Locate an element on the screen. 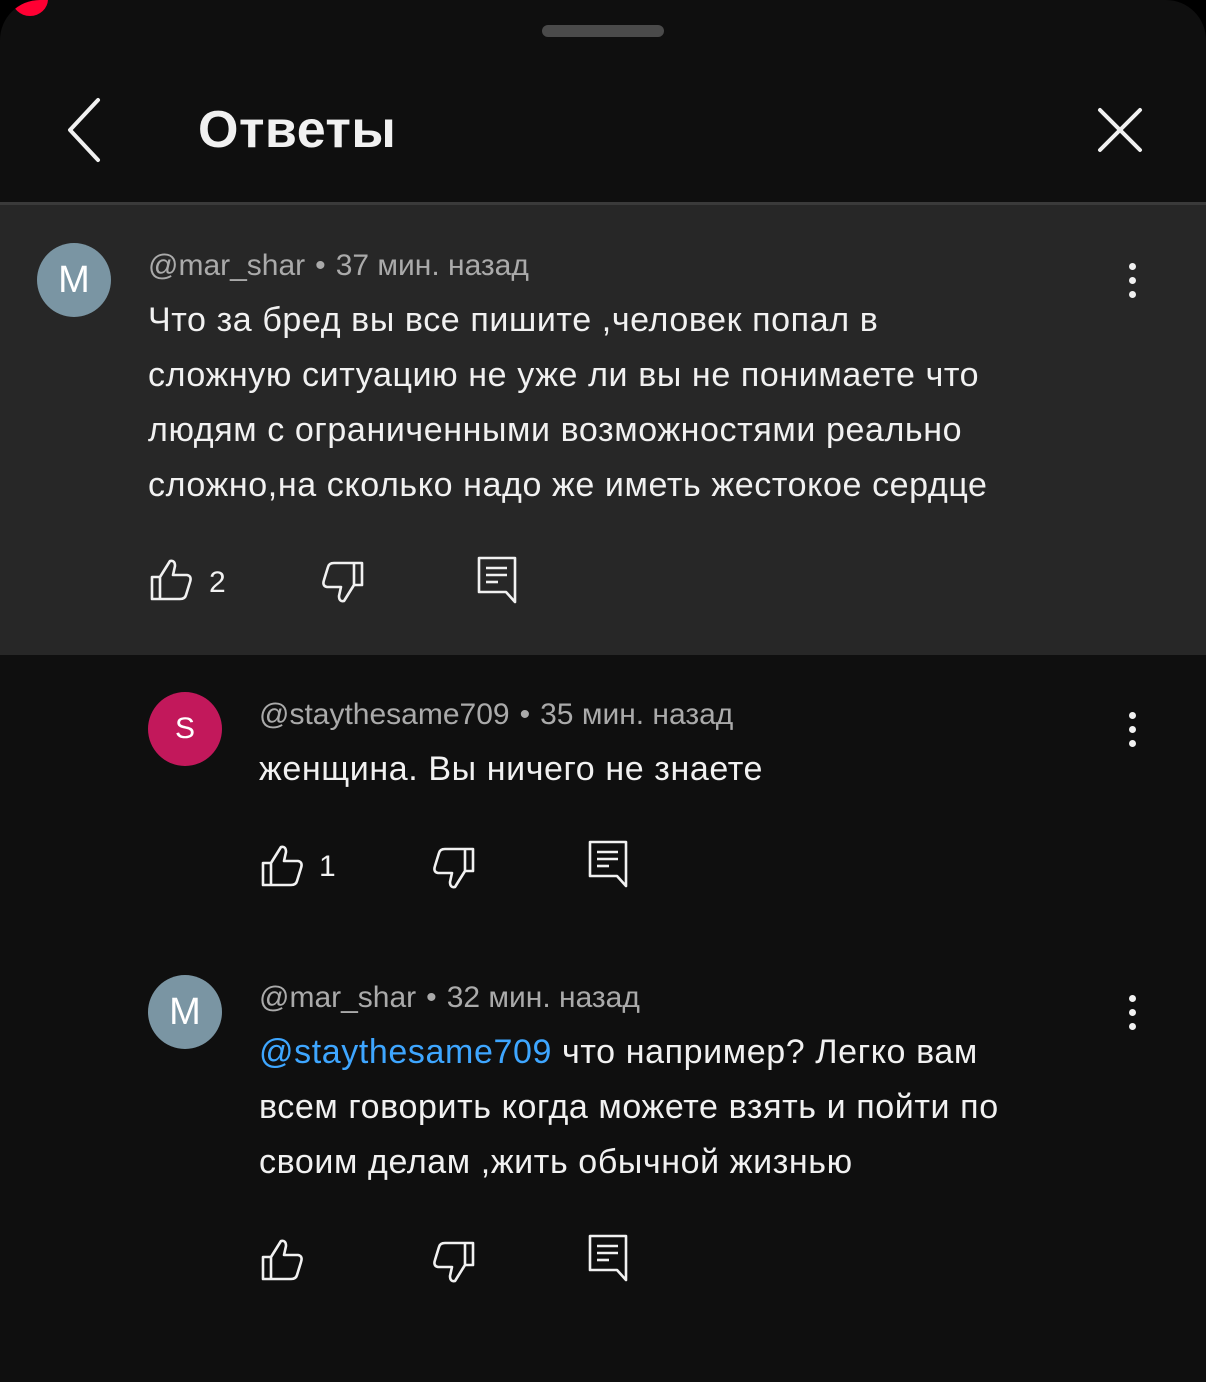 The width and height of the screenshot is (1206, 1382). close-button is located at coordinates (1120, 130).